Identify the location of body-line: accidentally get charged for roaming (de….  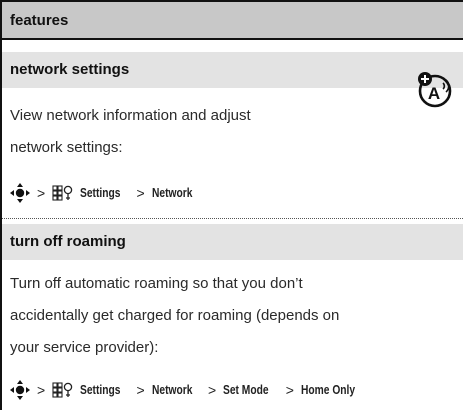
(175, 315).